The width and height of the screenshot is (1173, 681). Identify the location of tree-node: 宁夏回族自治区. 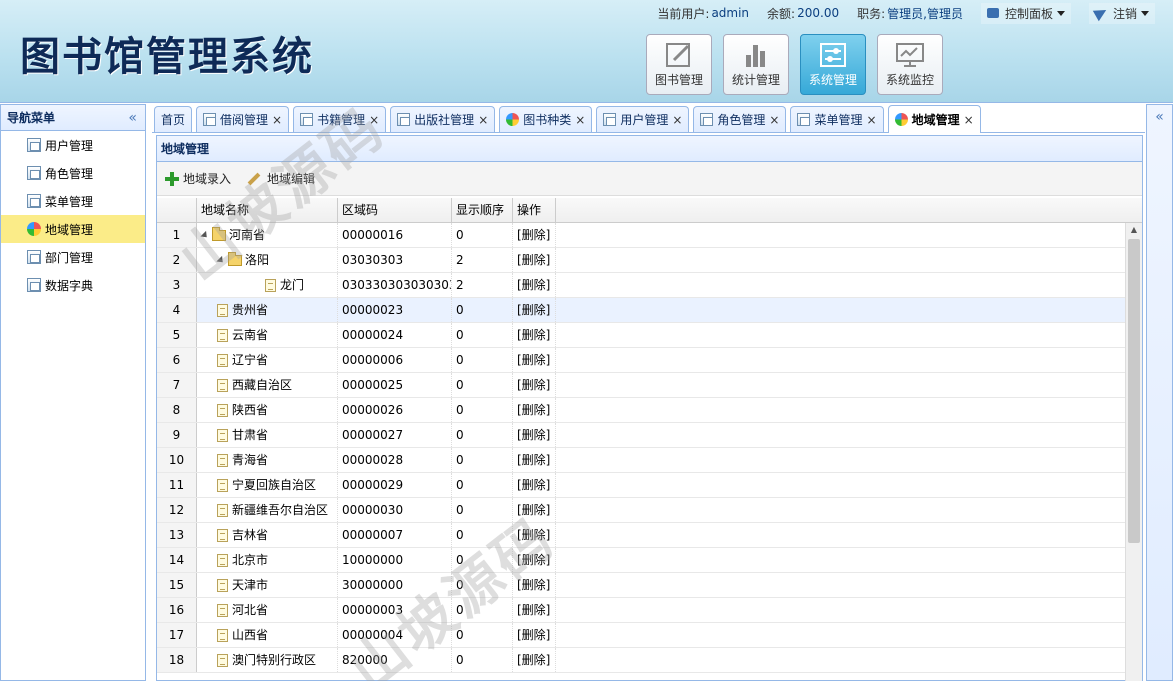
(269, 485).